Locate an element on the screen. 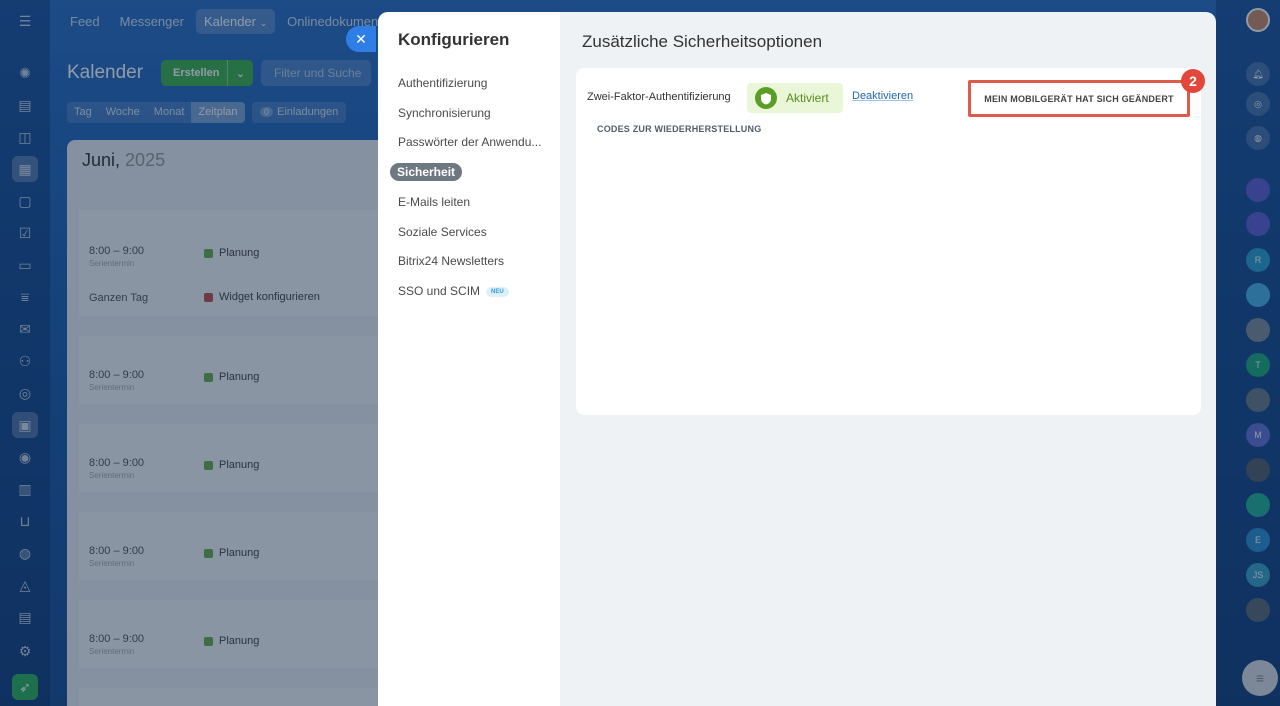 This screenshot has height=706, width=1280. new-badge: NEU is located at coordinates (497, 291).